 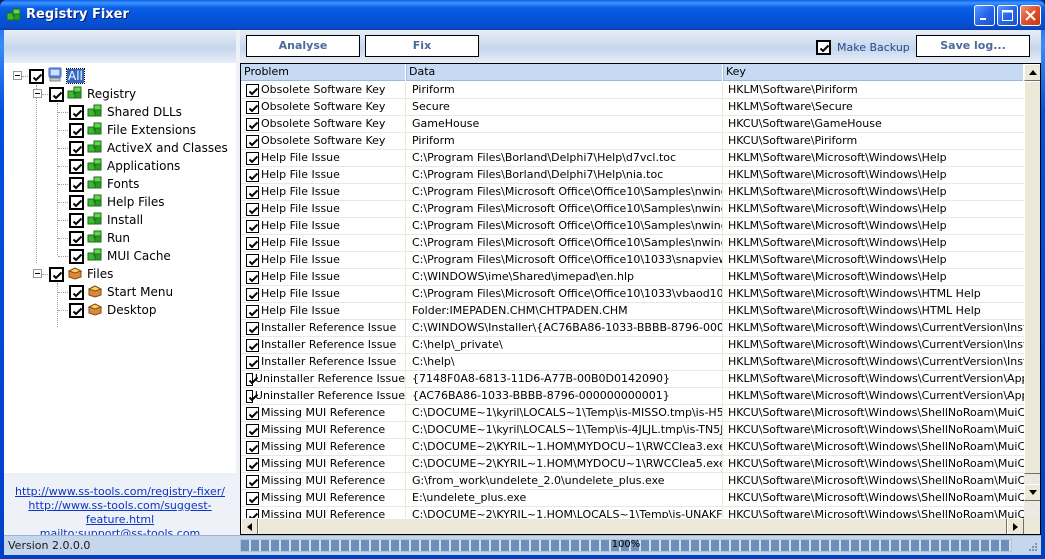 I want to click on tree-item-help-files: Help Files, so click(x=117, y=202).